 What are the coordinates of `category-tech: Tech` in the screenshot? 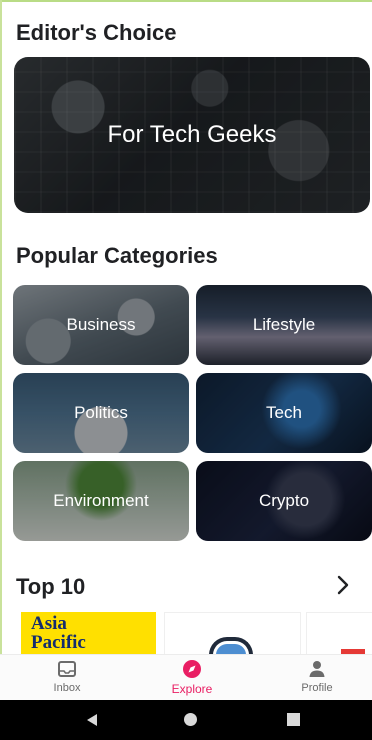 It's located at (284, 413).